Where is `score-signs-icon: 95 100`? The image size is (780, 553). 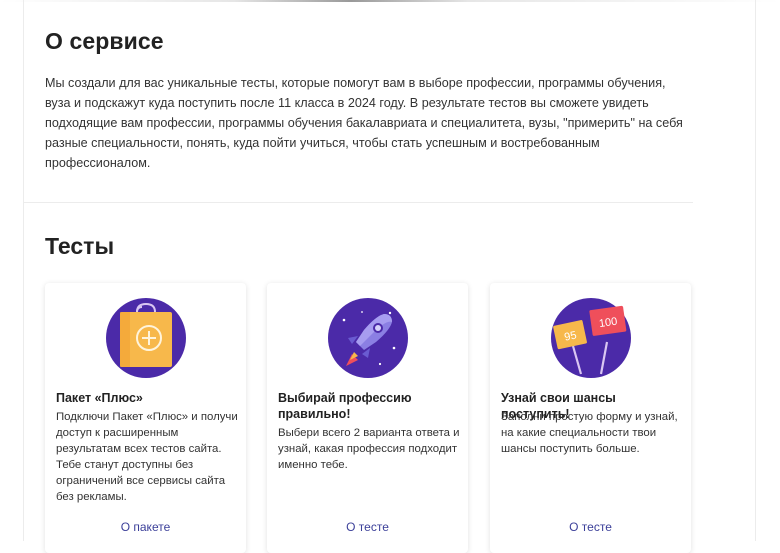 score-signs-icon: 95 100 is located at coordinates (591, 338).